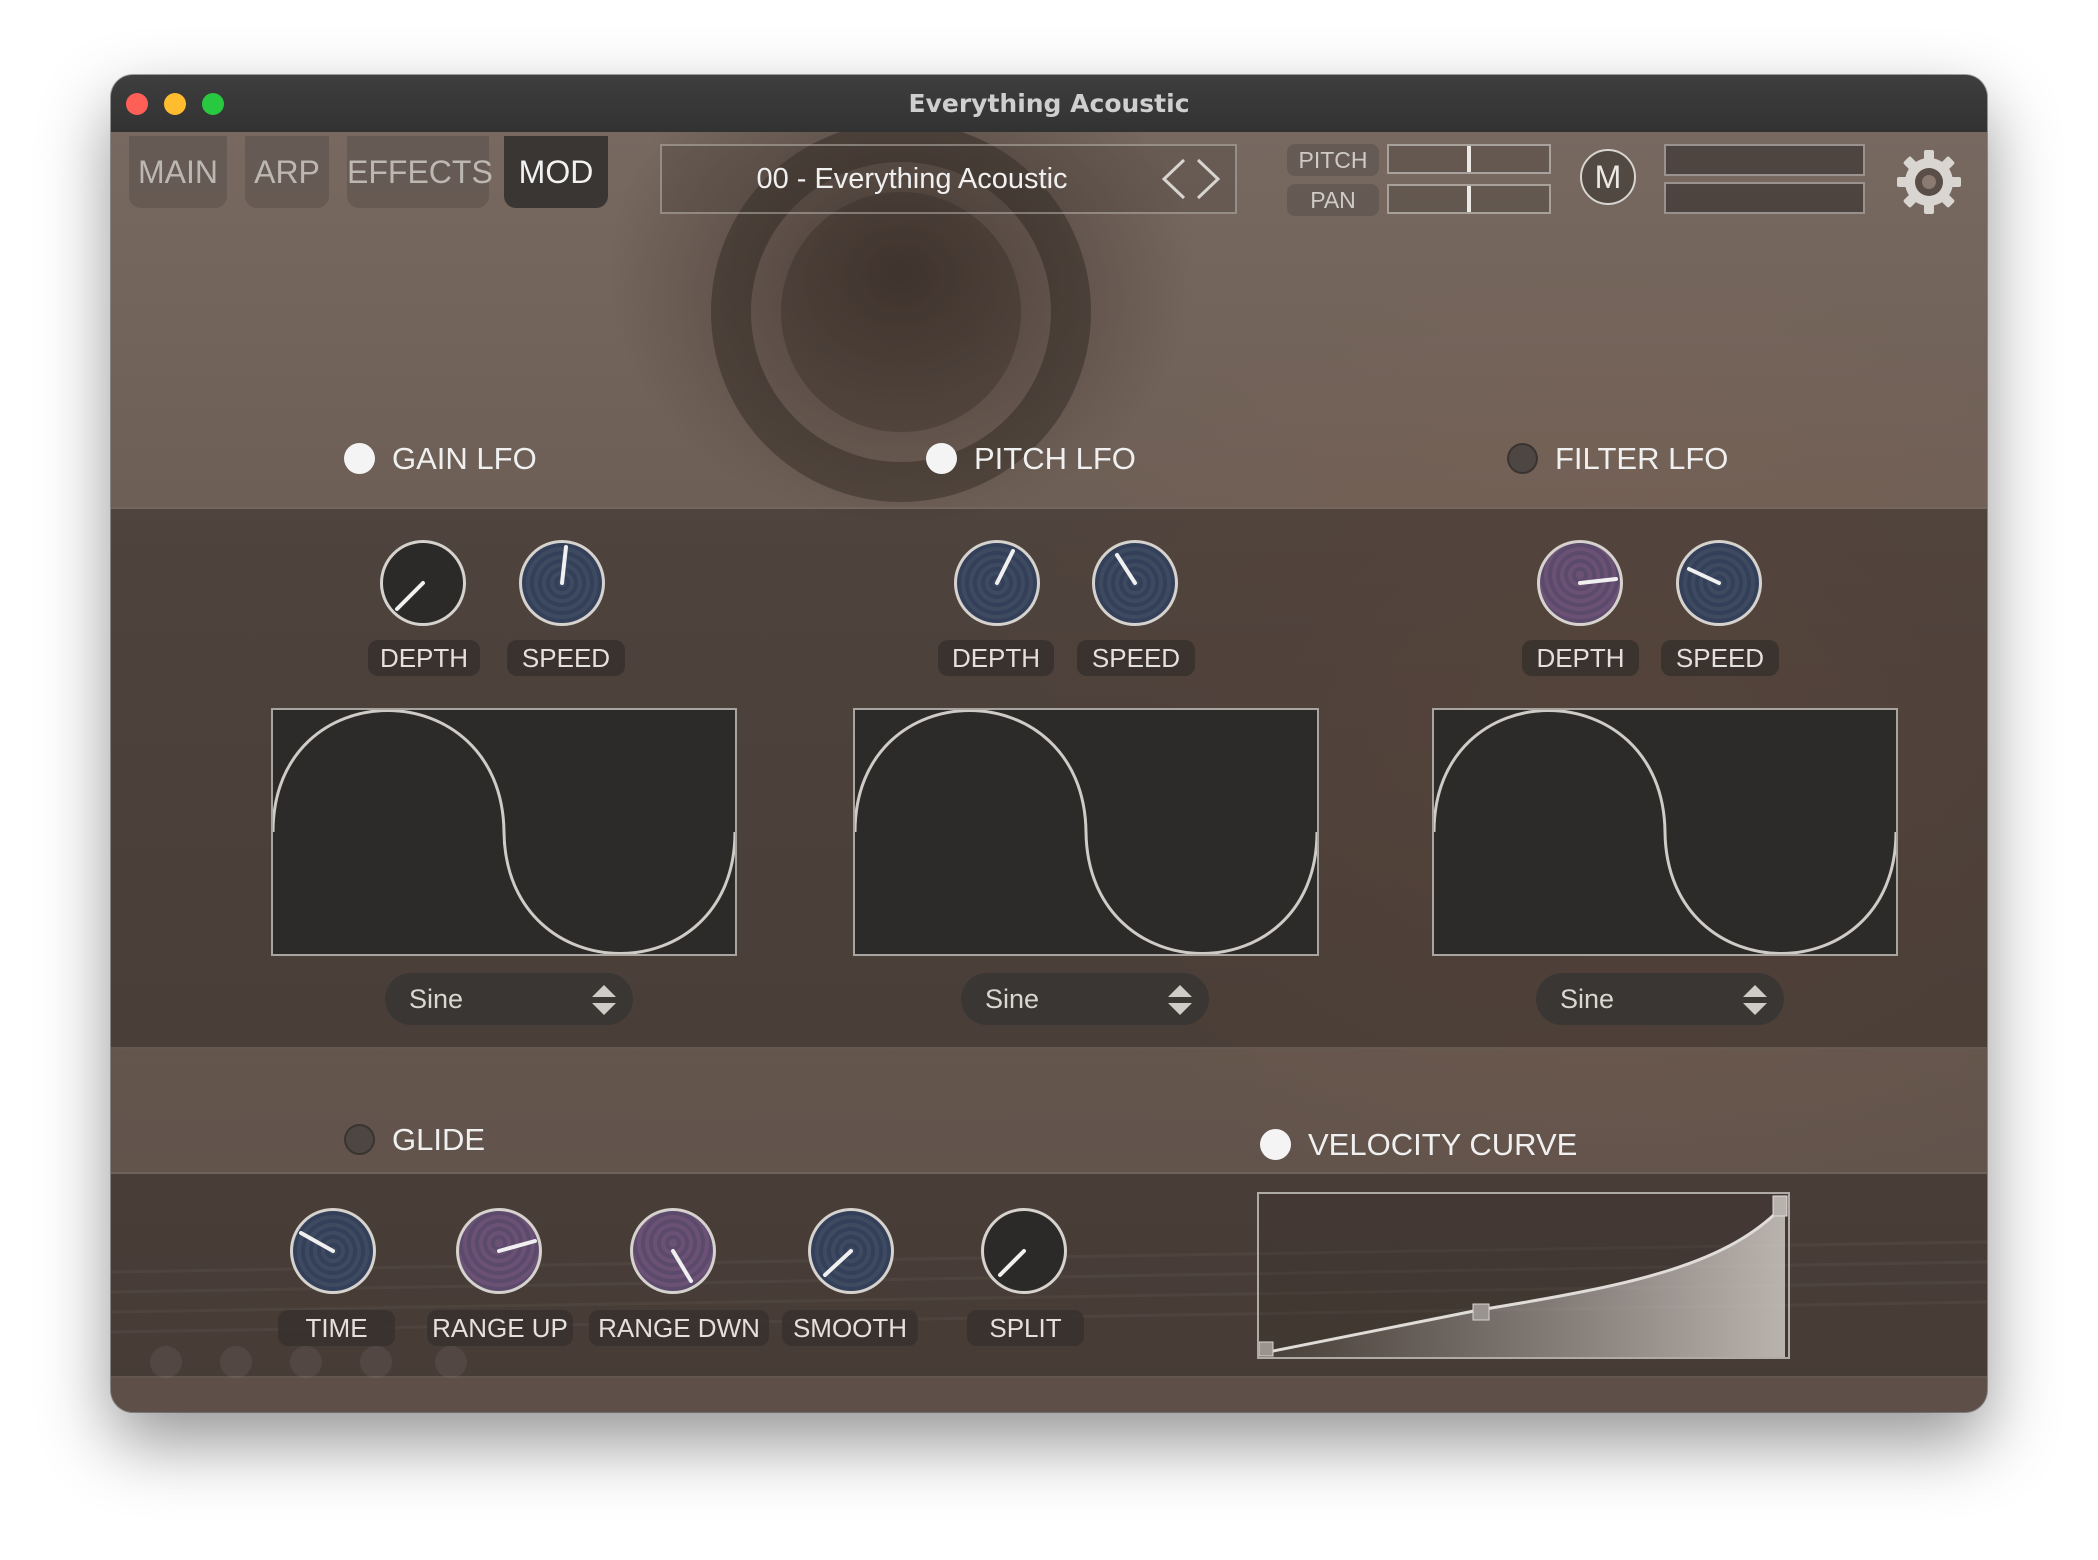 The image size is (2098, 1560). What do you see at coordinates (1580, 583) in the screenshot?
I see `filter-lfo-depth-knob` at bounding box center [1580, 583].